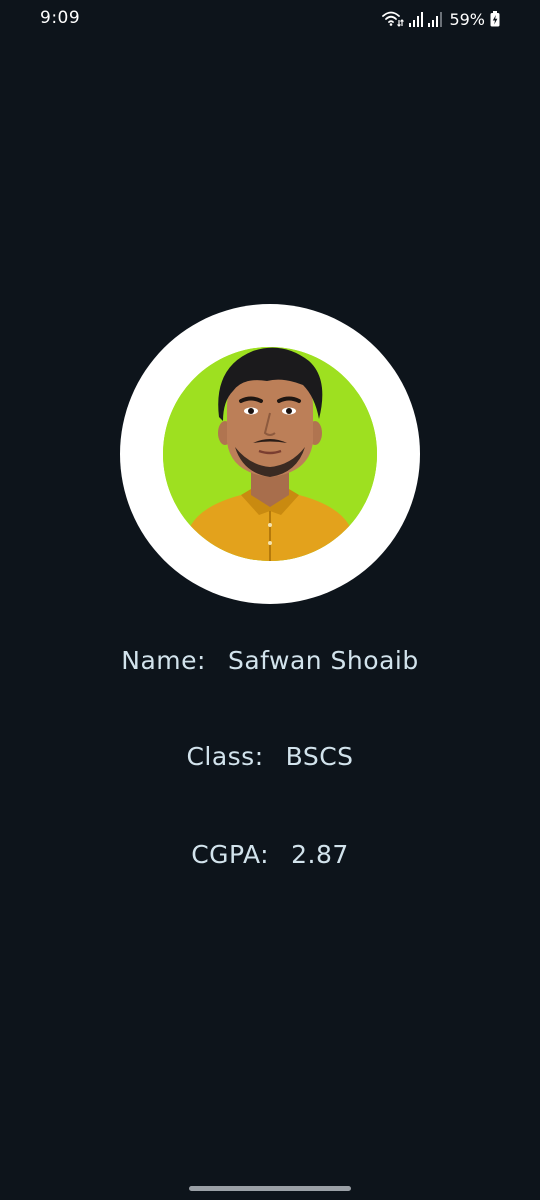  I want to click on class-label: Class:, so click(225, 756).